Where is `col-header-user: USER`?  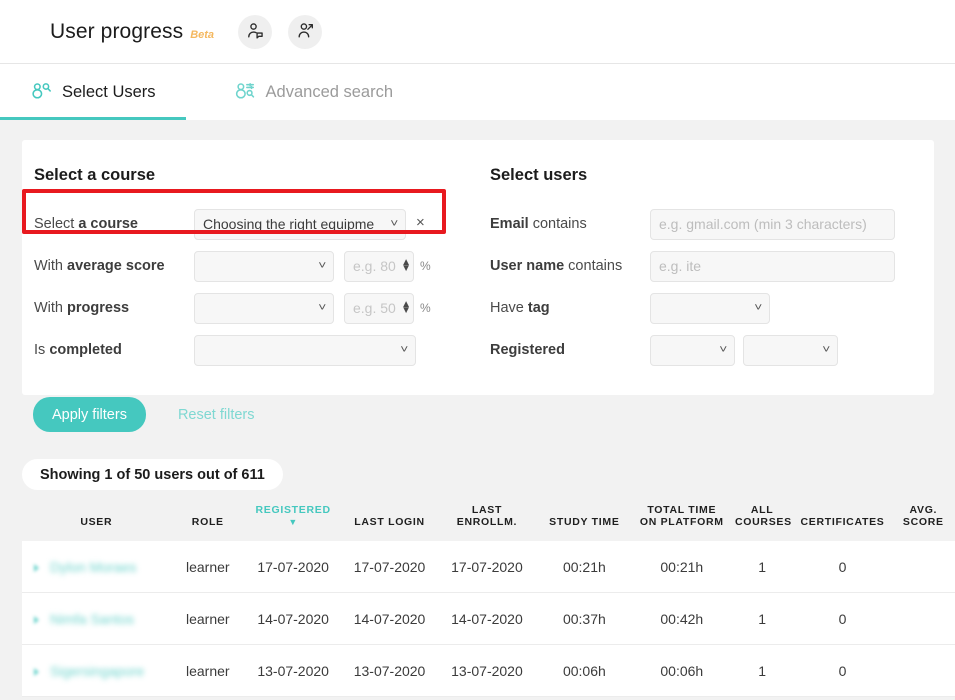 col-header-user: USER is located at coordinates (96, 518).